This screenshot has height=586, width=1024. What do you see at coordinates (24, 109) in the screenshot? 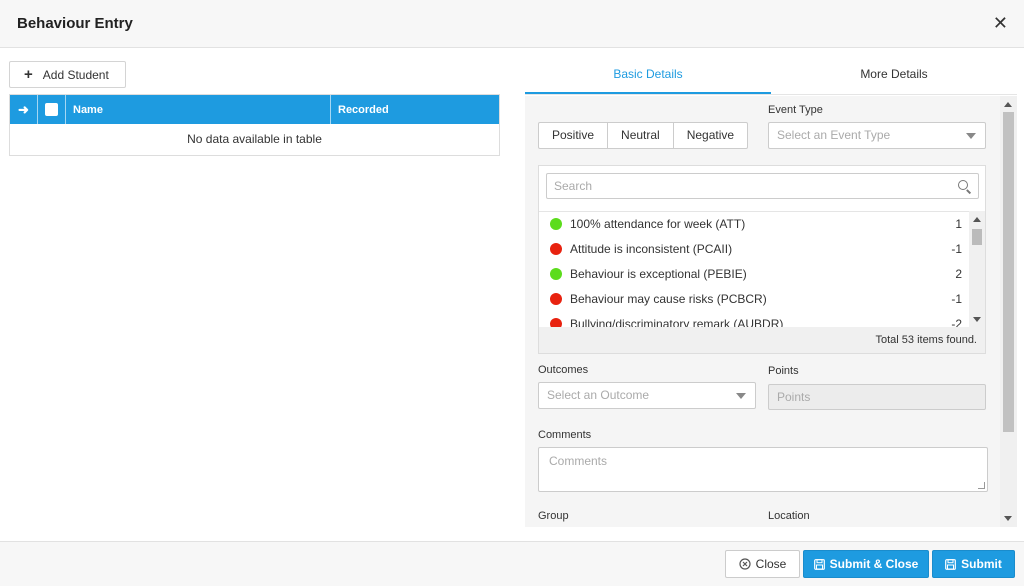
I see `expand-arrow-icon: ➜` at bounding box center [24, 109].